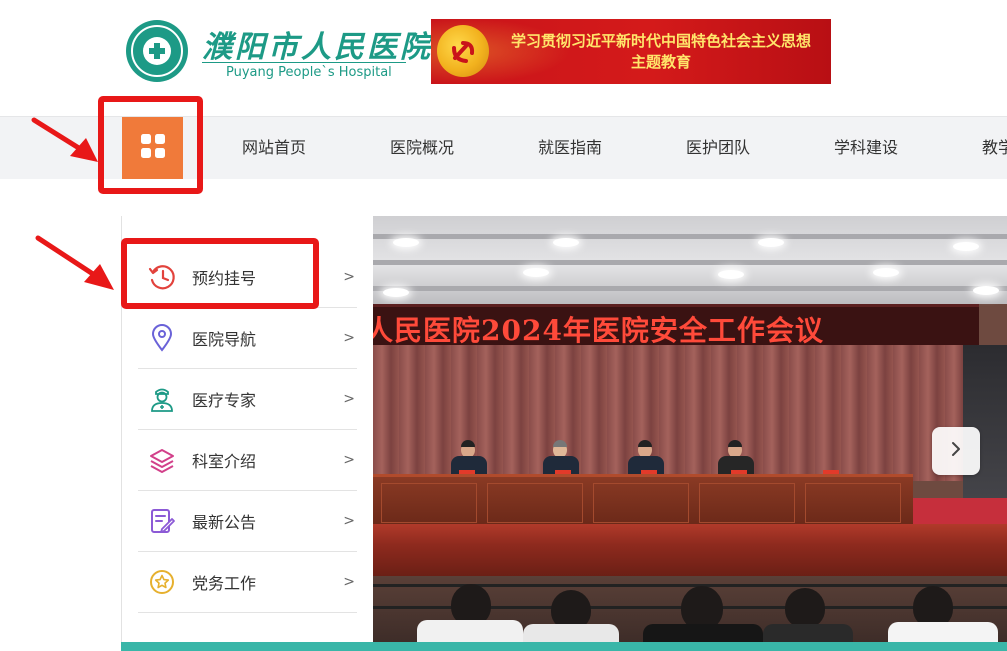  I want to click on menu-item-announcements: 最新公告 >, so click(247, 521).